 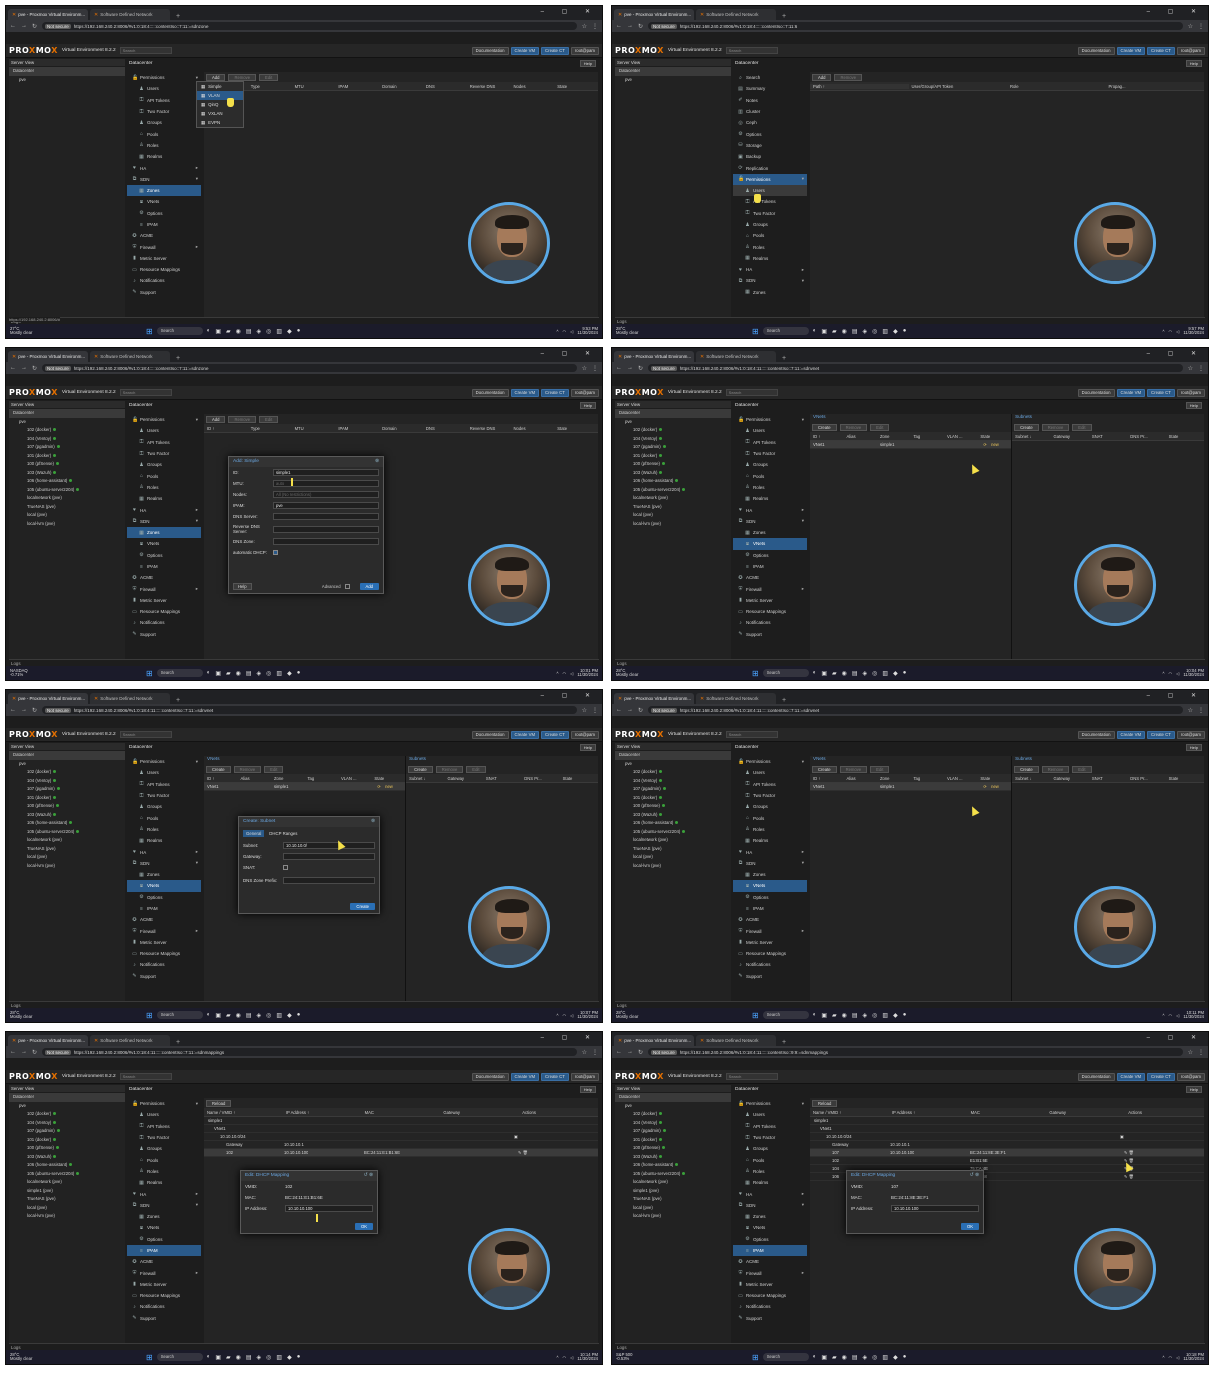 I want to click on obs-icon: ●, so click(x=905, y=331).